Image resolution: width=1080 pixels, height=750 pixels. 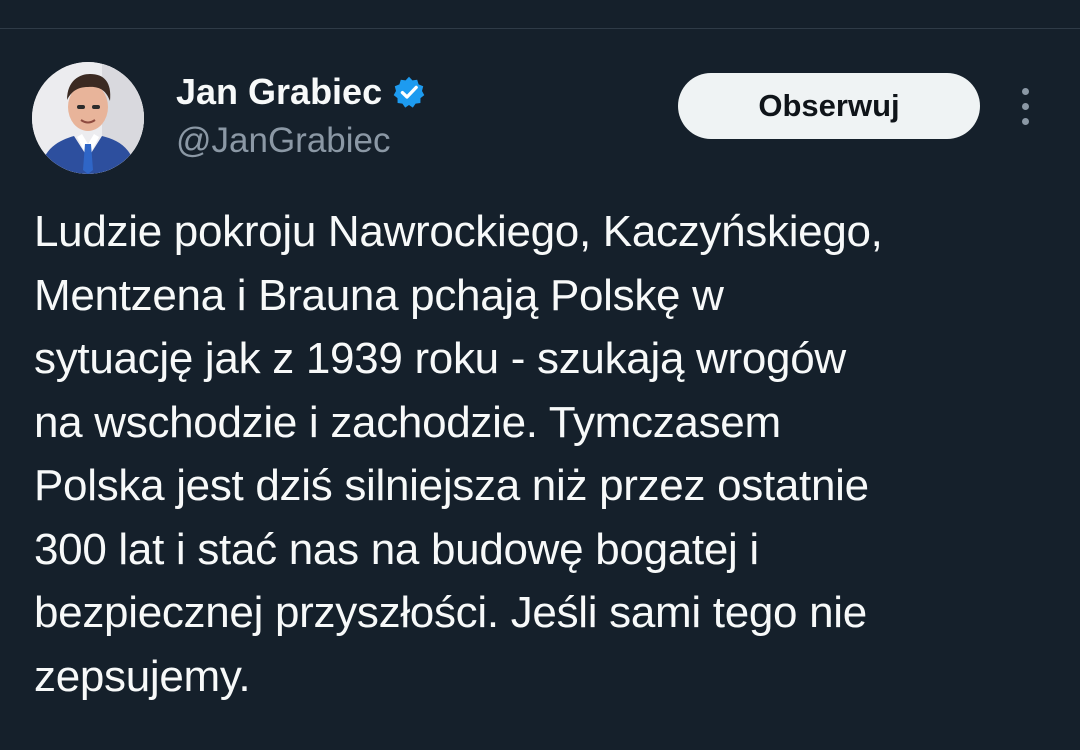 I want to click on name-row: Jan Grabiec, so click(x=406, y=92).